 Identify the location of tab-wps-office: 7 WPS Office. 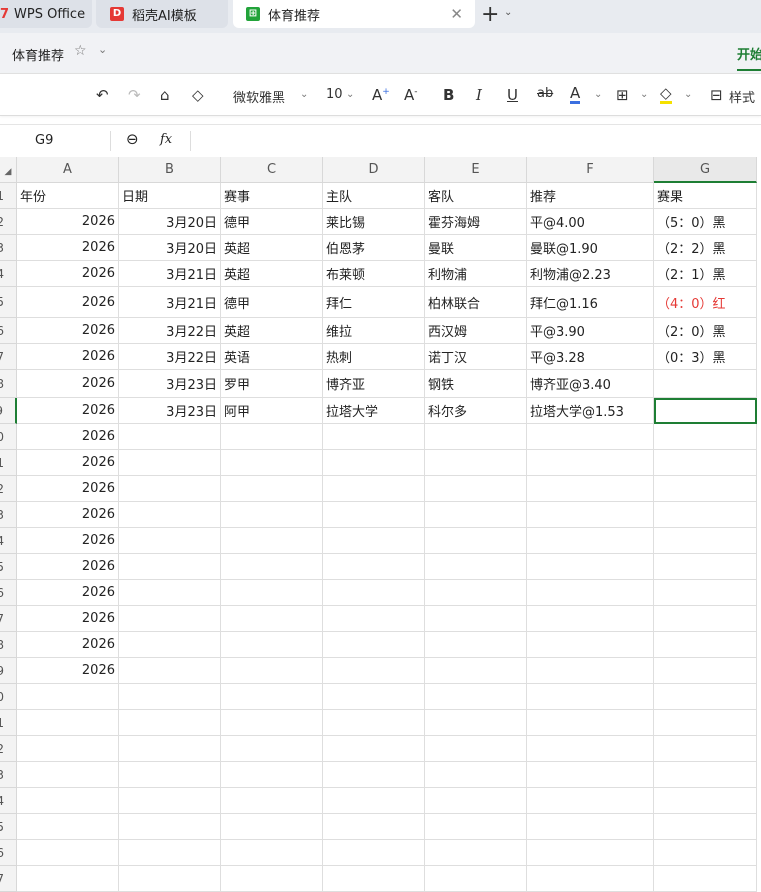
(46, 14).